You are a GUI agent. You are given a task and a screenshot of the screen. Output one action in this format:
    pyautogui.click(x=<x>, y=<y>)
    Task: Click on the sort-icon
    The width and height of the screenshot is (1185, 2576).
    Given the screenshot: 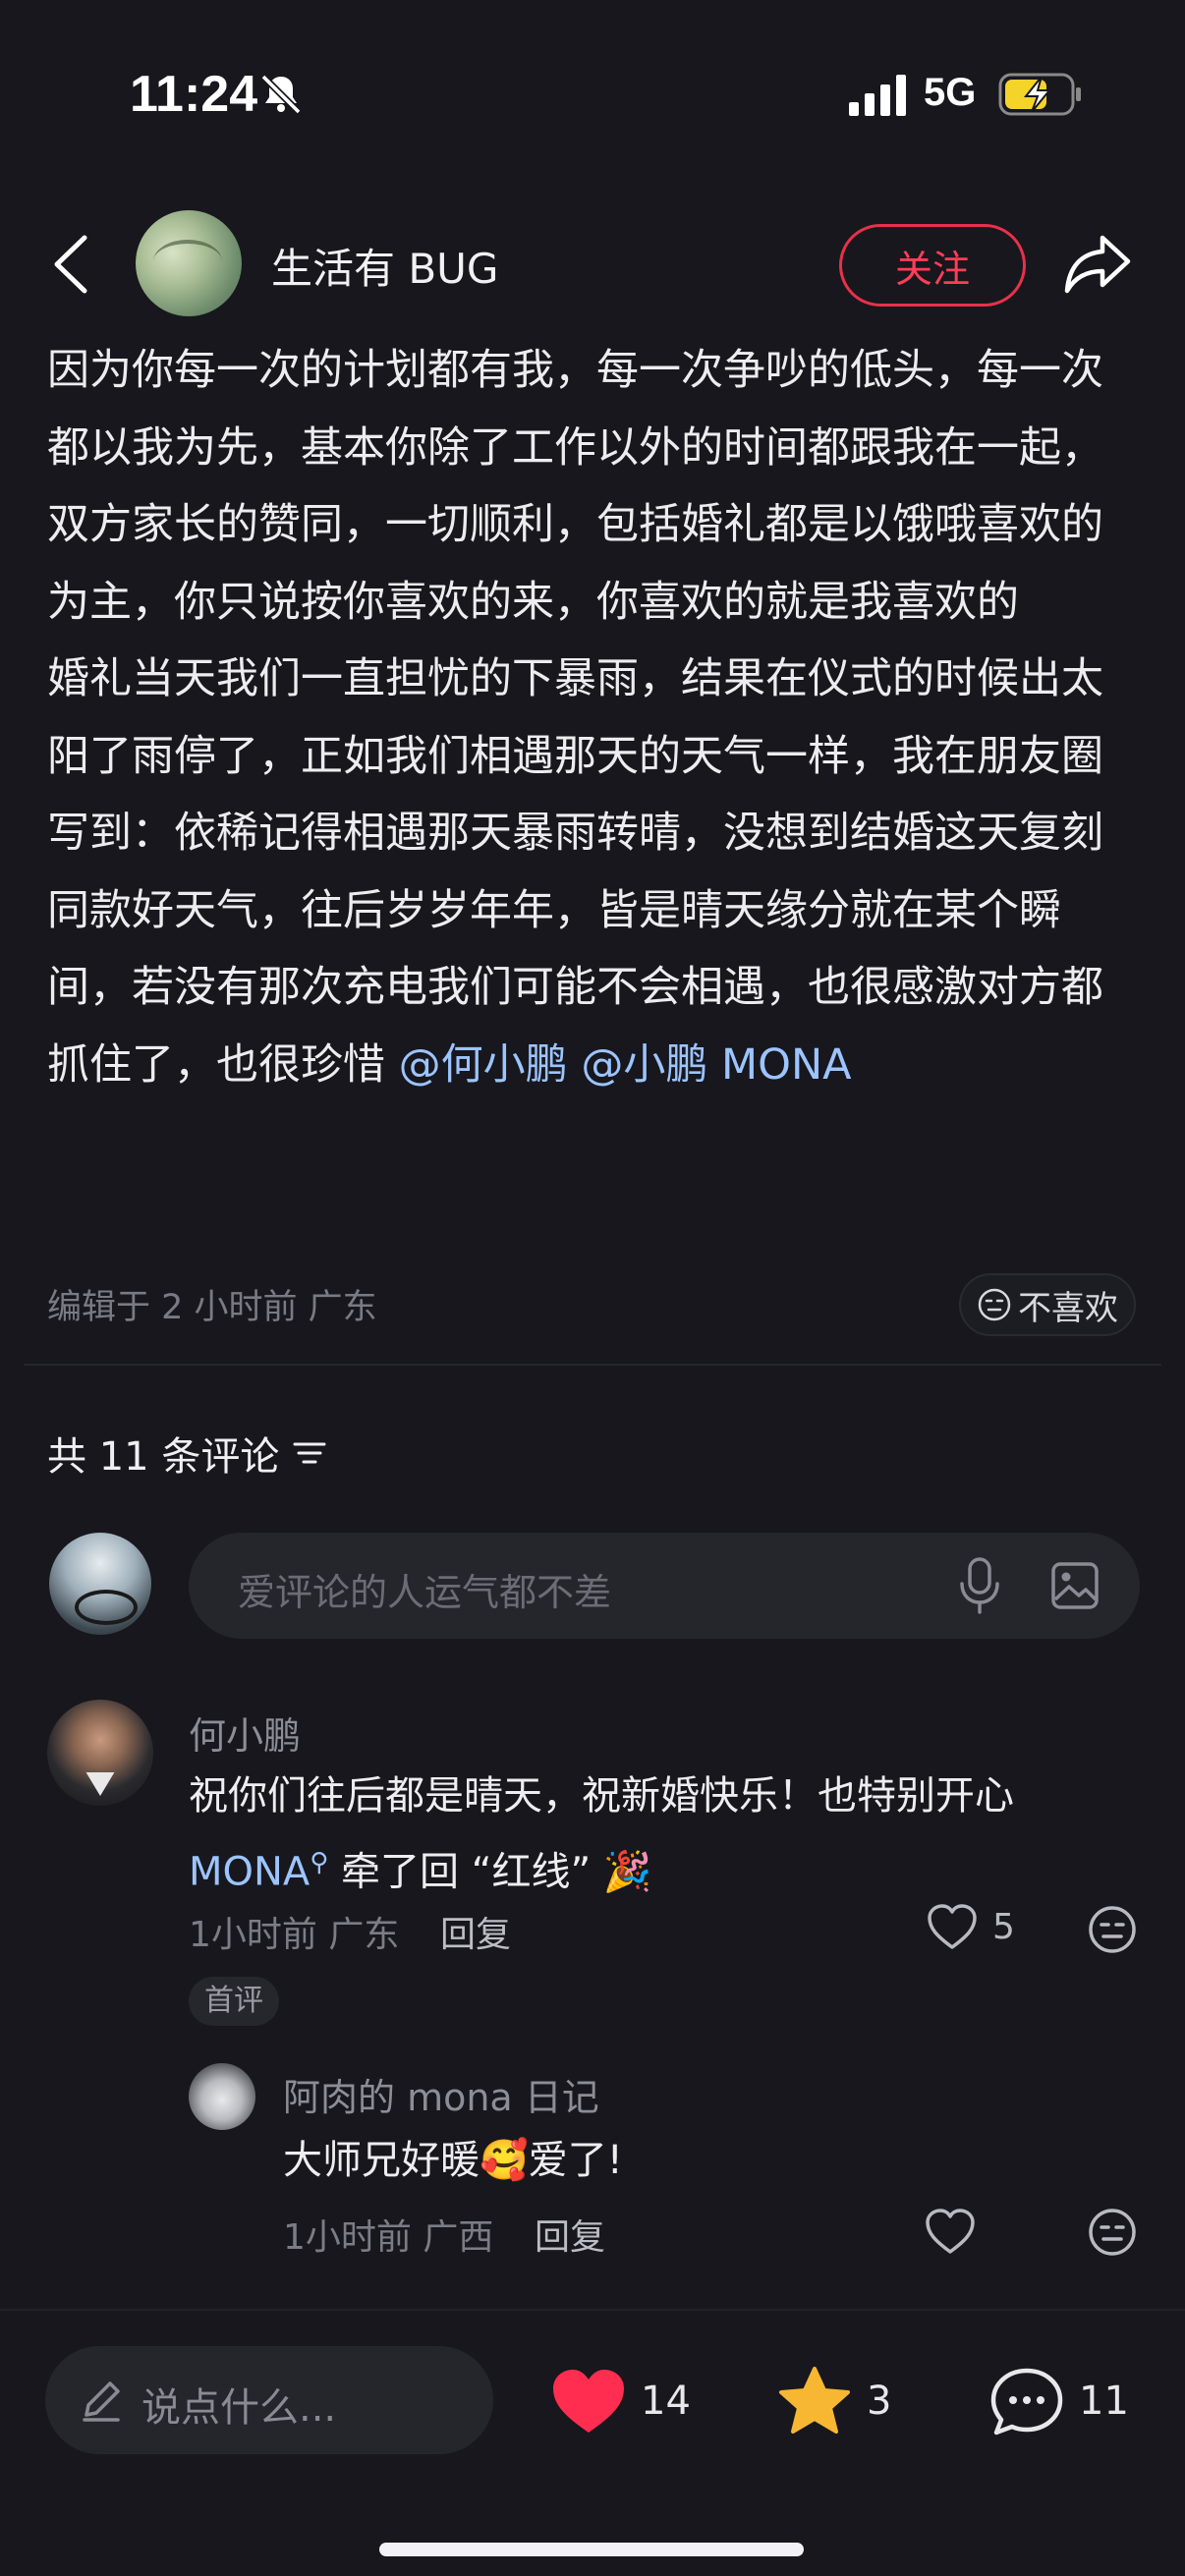 What is the action you would take?
    pyautogui.click(x=310, y=1453)
    